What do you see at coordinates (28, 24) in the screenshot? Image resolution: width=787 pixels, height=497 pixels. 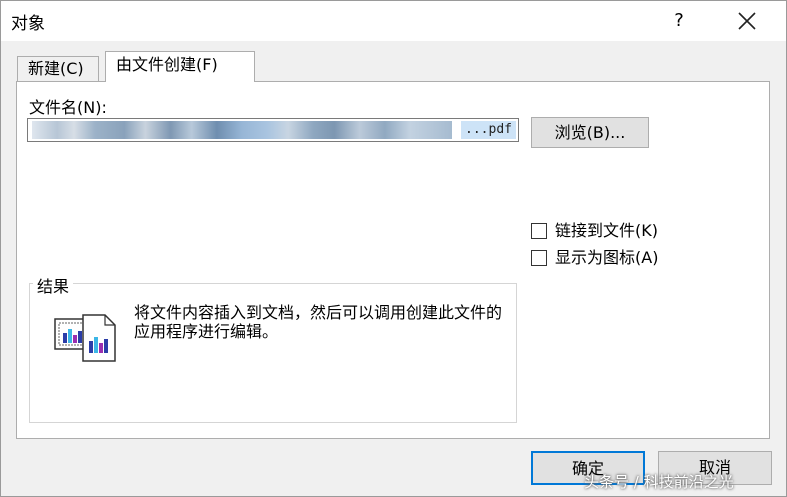 I see `dialog-title: 对象` at bounding box center [28, 24].